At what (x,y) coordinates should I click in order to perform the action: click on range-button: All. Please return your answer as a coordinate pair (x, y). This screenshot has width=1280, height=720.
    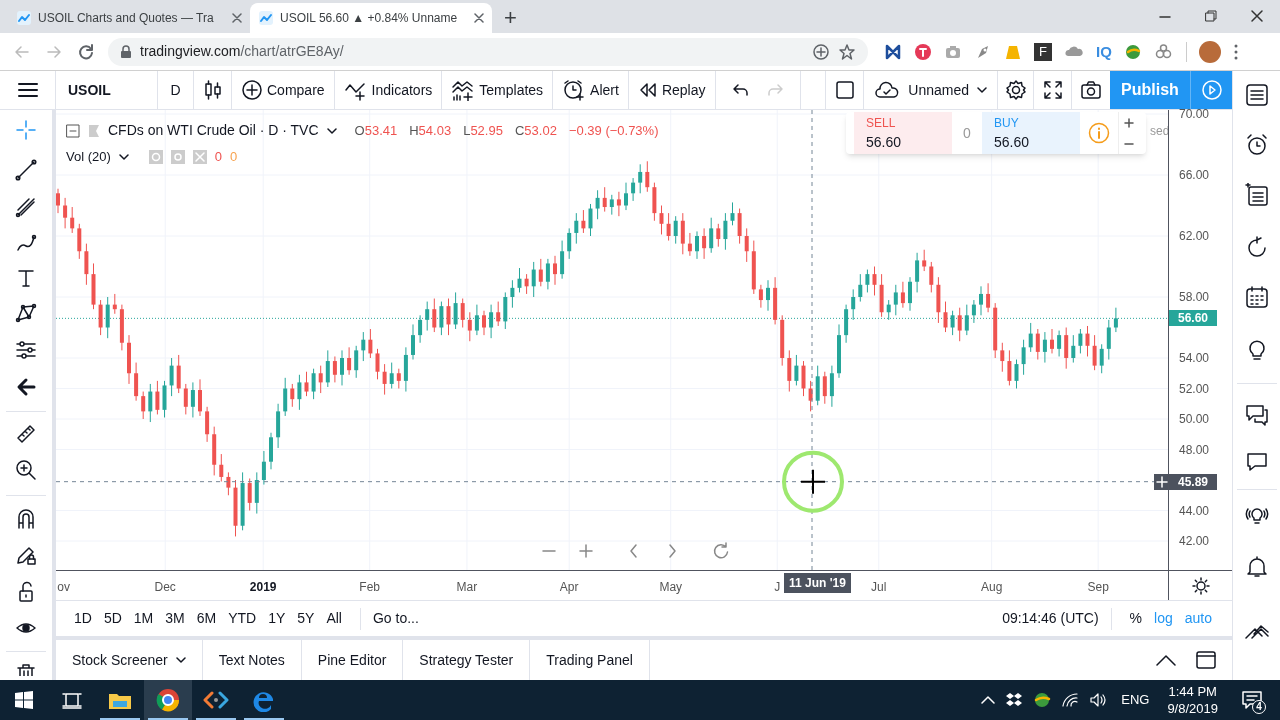
    Looking at the image, I should click on (334, 618).